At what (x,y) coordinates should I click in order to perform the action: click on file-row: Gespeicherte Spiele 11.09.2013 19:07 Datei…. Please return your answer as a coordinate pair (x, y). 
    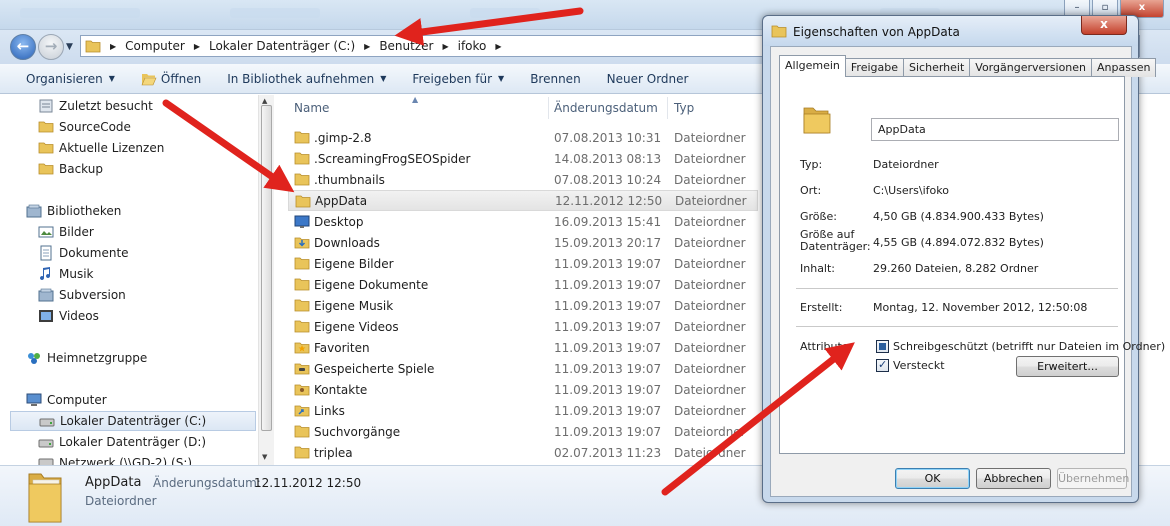
    Looking at the image, I should click on (523, 368).